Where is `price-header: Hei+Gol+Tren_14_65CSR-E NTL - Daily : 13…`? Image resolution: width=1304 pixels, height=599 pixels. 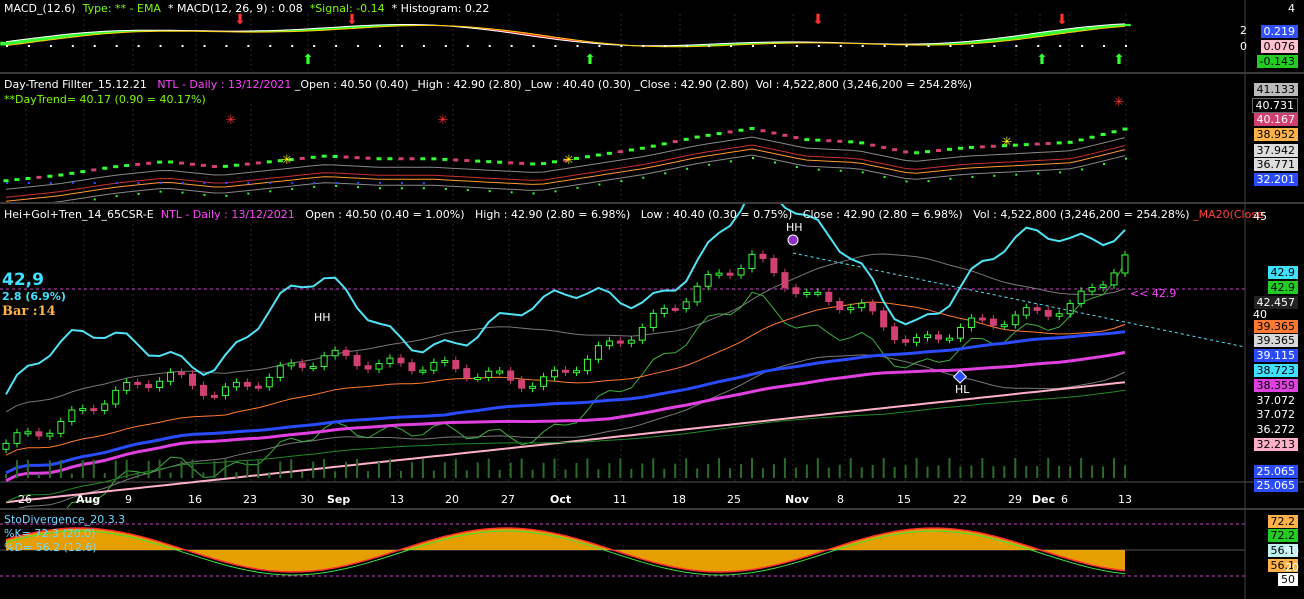
price-header: Hei+Gol+Tren_14_65CSR-E NTL - Daily : 13… is located at coordinates (634, 214).